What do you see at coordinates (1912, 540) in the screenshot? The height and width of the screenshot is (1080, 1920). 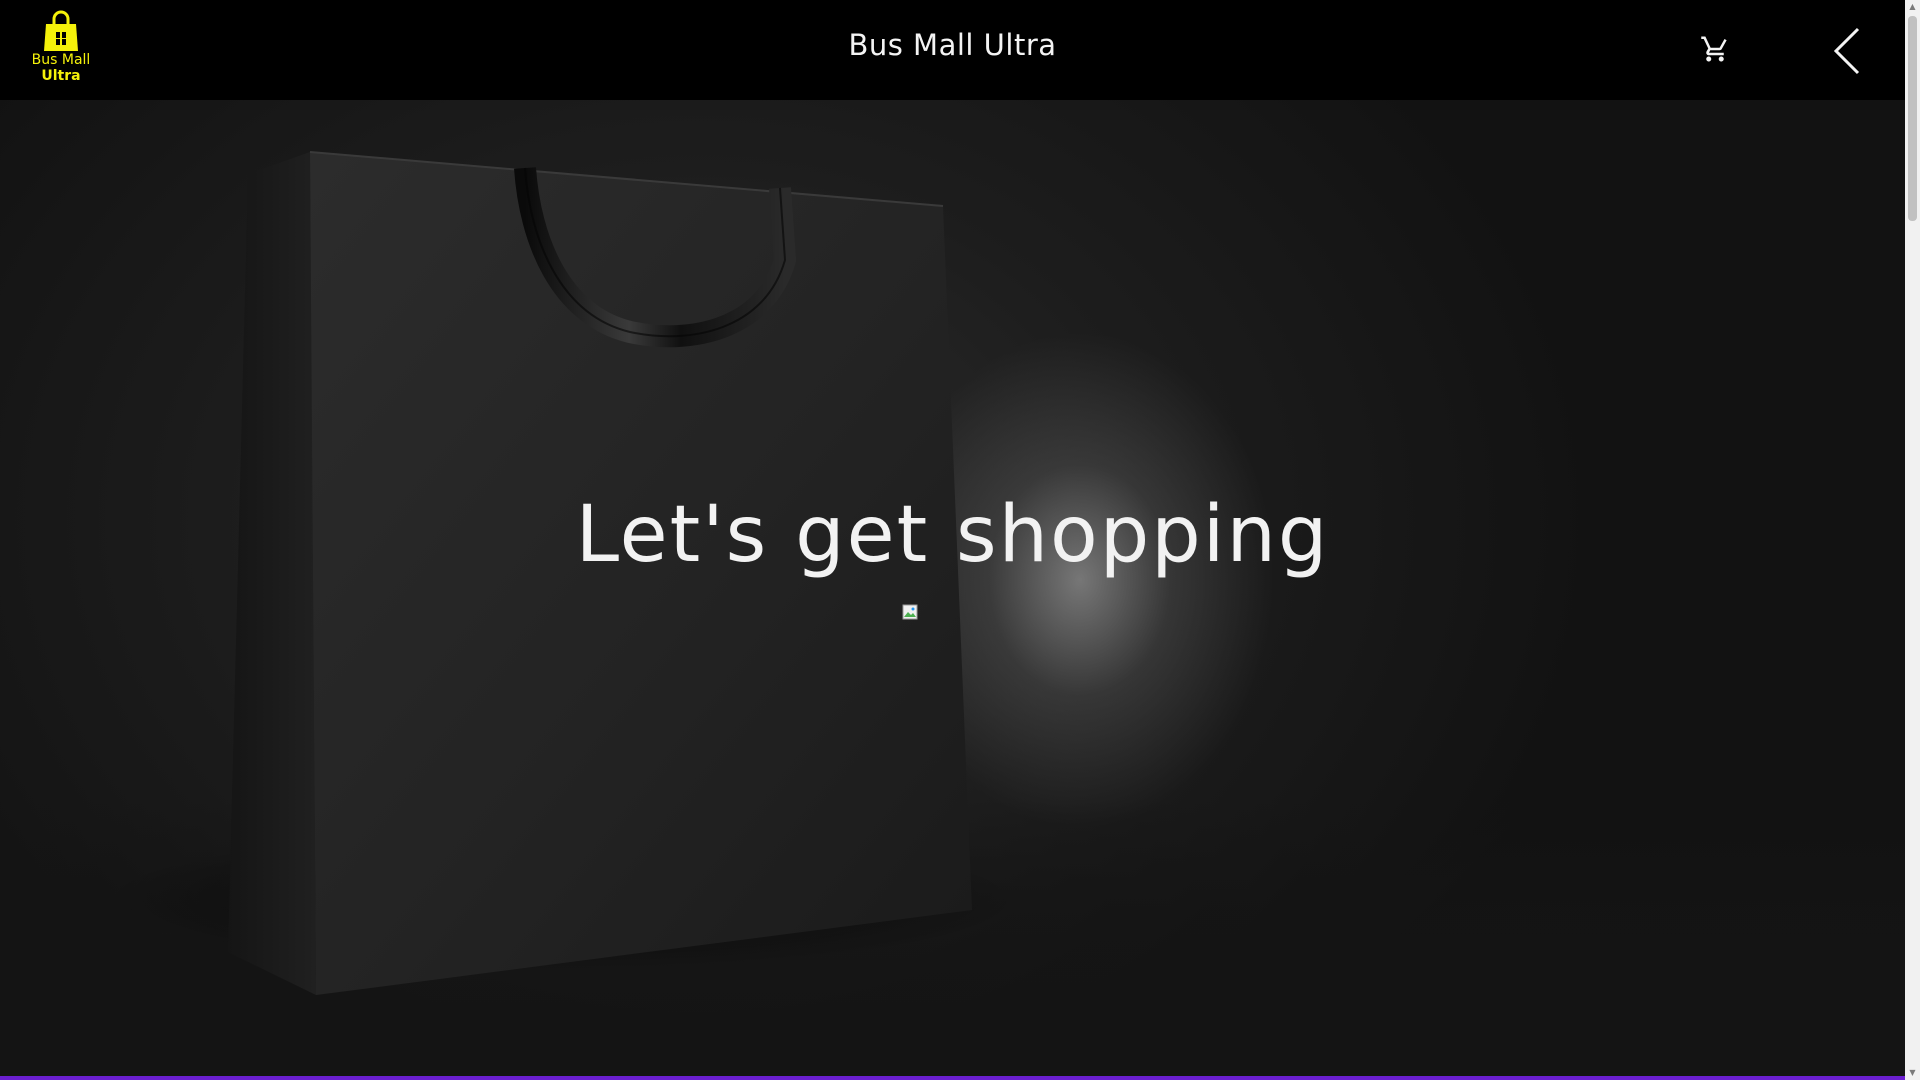 I see `vertical-scrollbar: ▲ ▼` at bounding box center [1912, 540].